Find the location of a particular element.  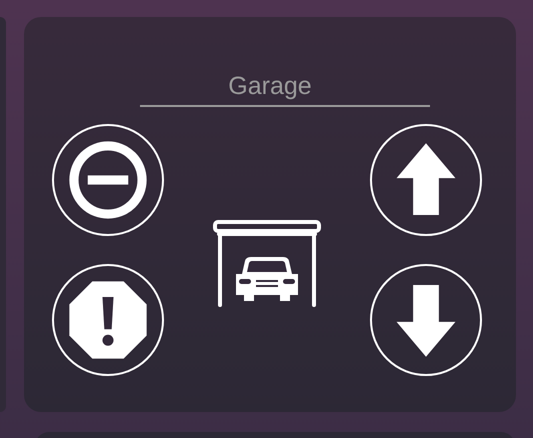

down-button is located at coordinates (426, 320).